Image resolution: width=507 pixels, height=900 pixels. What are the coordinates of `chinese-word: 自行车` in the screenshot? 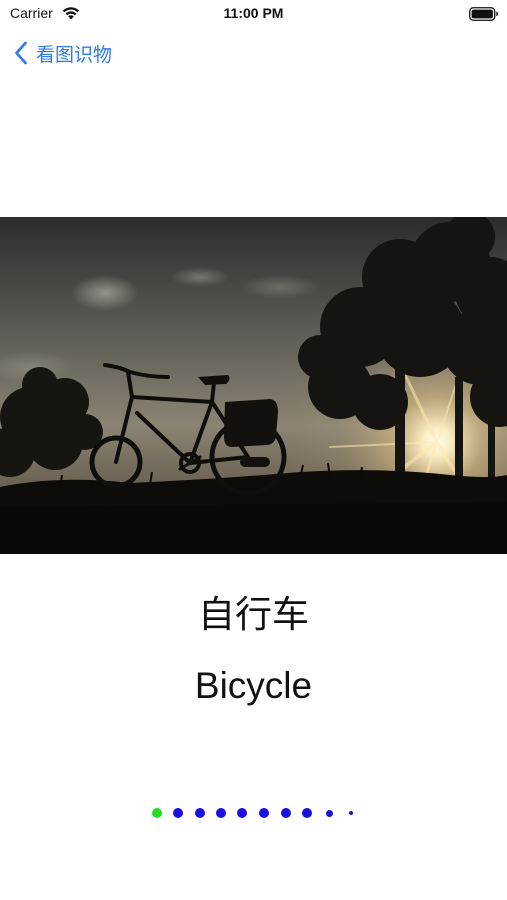 It's located at (253, 614).